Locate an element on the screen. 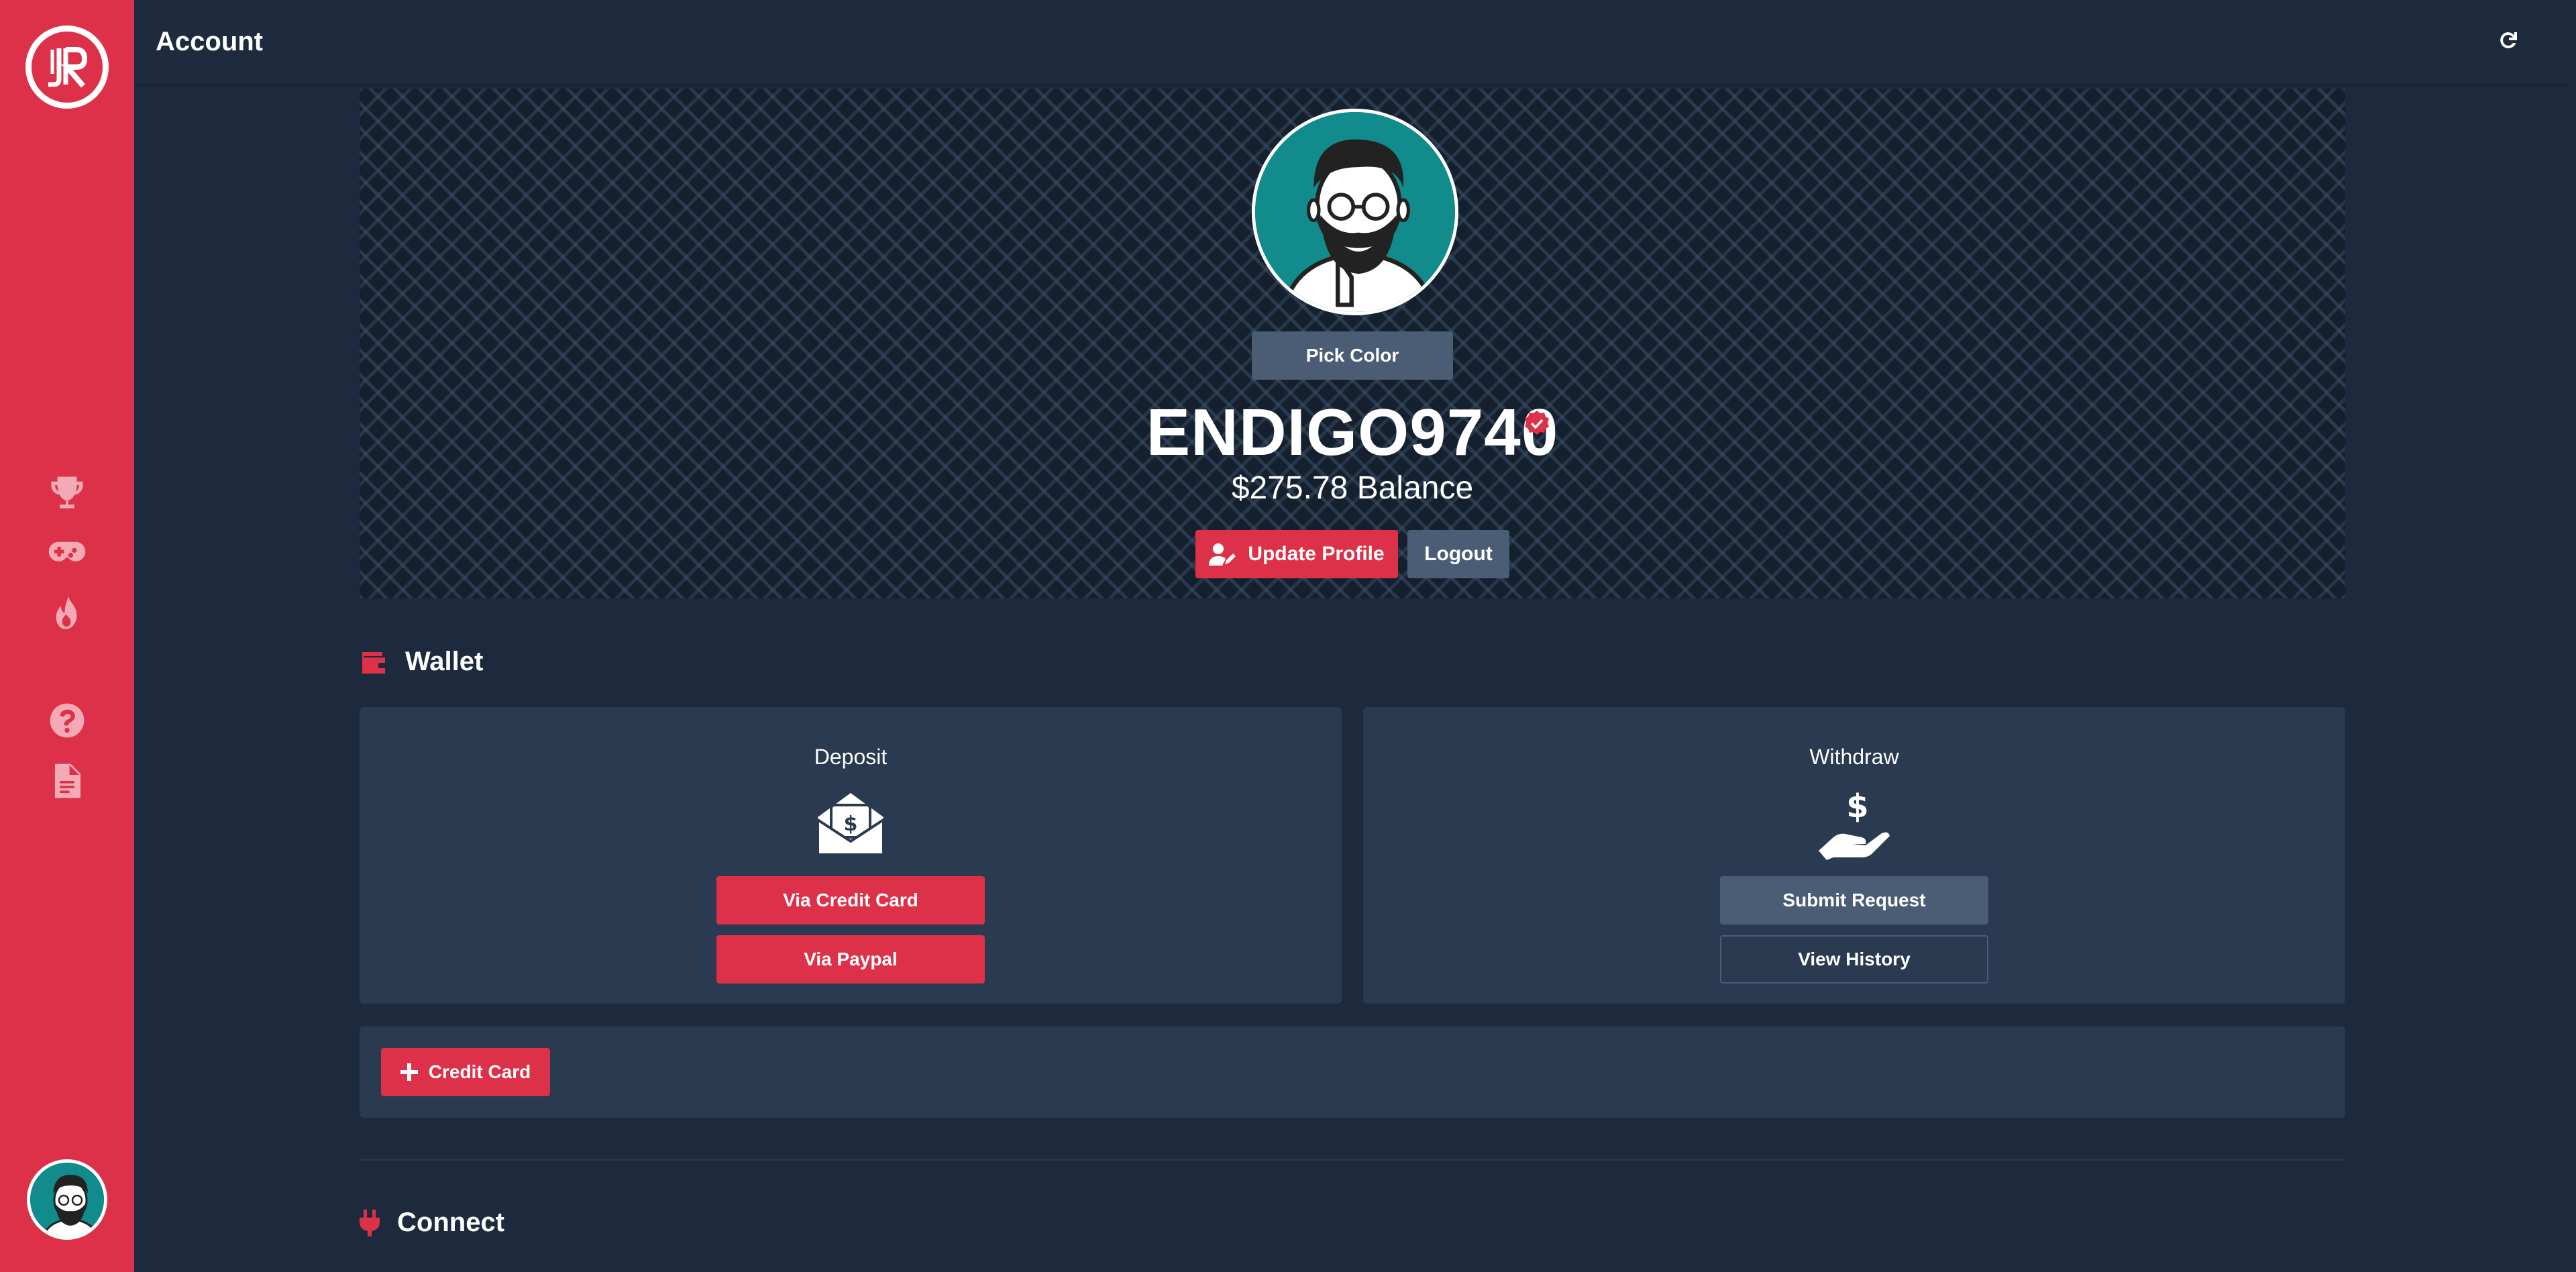 This screenshot has height=1272, width=2576. submit-request-button: Submit Request is located at coordinates (1854, 900).